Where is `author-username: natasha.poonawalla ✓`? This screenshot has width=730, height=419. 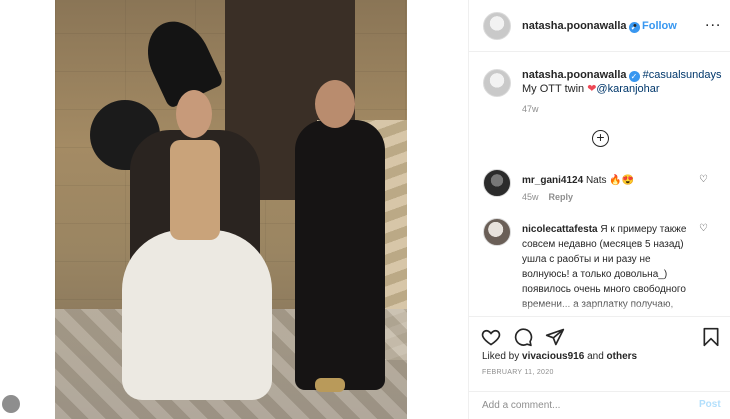 author-username: natasha.poonawalla ✓ is located at coordinates (581, 26).